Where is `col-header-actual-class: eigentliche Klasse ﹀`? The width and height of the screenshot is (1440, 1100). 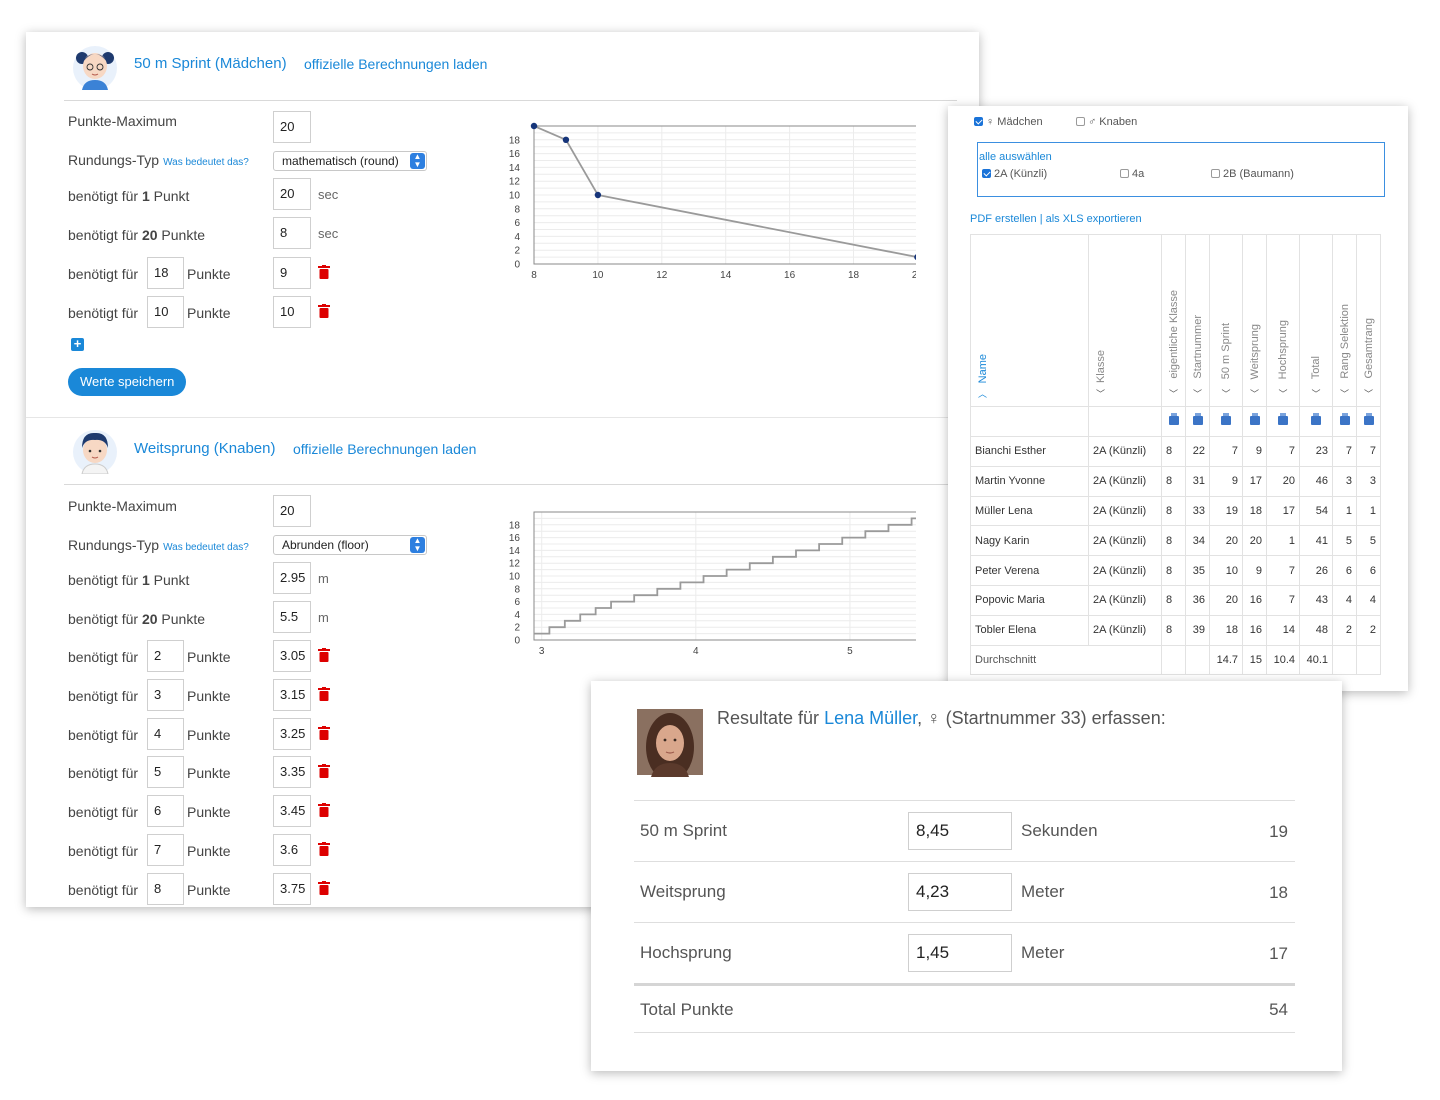
col-header-actual-class: eigentliche Klasse ﹀ is located at coordinates (1173, 320).